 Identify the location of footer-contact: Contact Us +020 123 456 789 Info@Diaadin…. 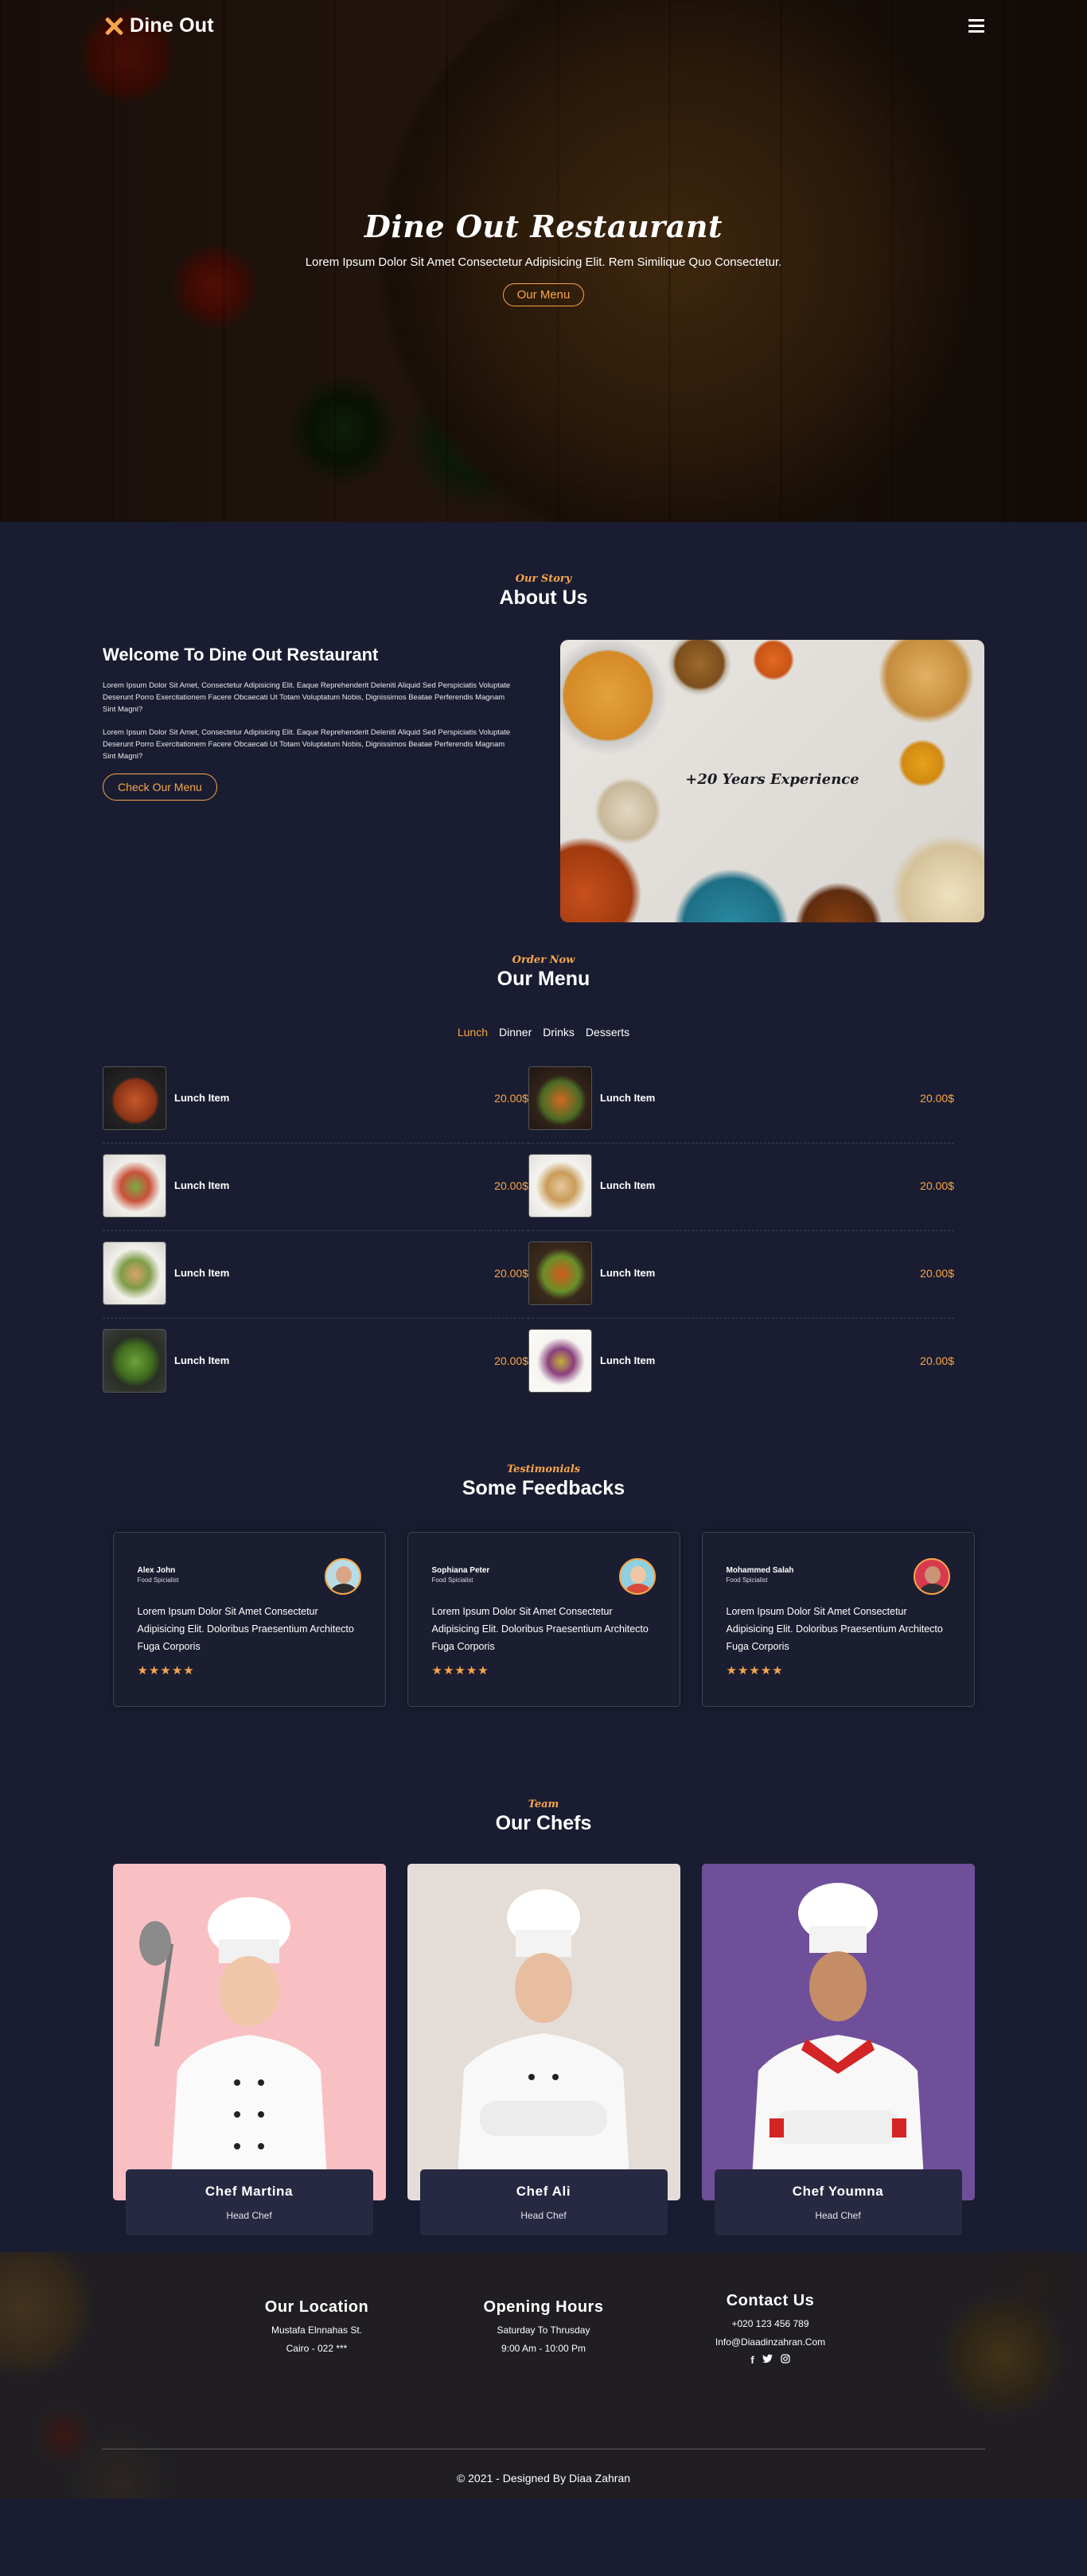
(770, 2329).